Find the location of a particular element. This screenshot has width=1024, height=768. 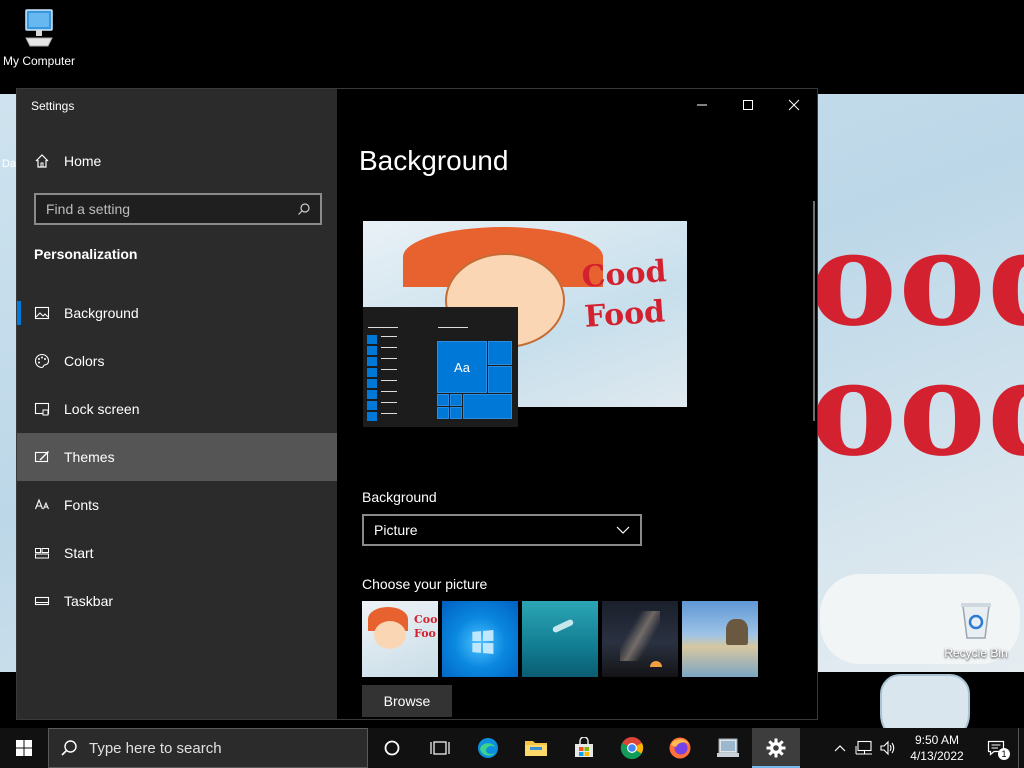

background-type-label: Background is located at coordinates (399, 497).